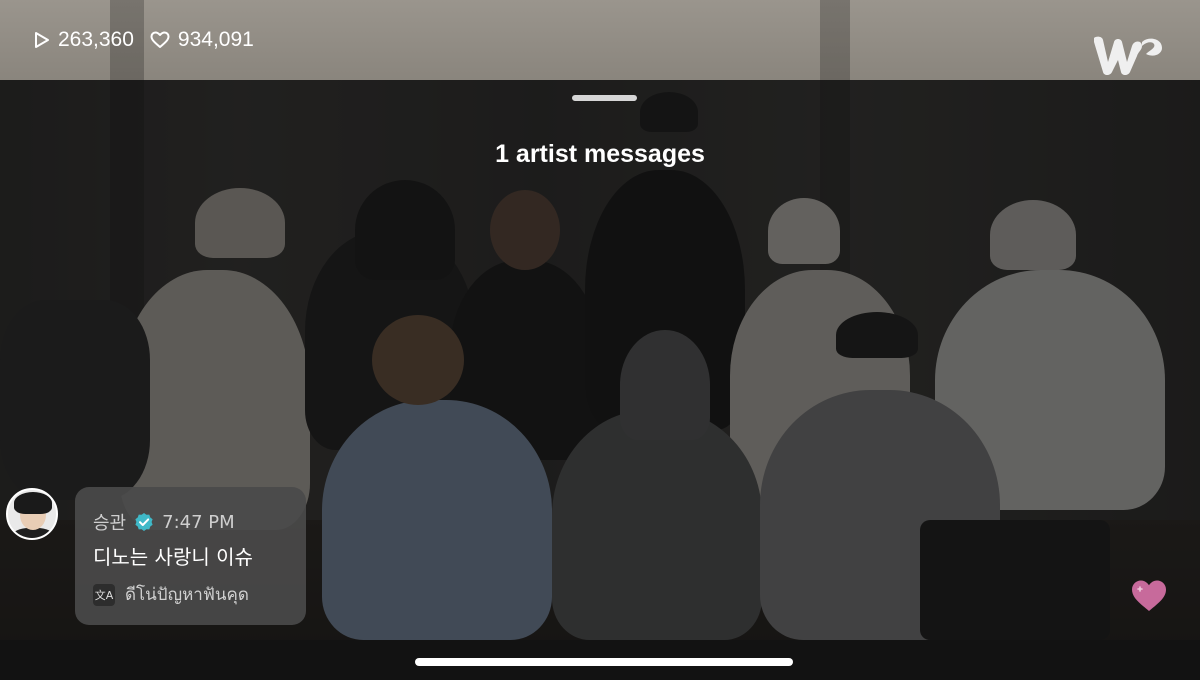 The width and height of the screenshot is (1200, 680). I want to click on weverse-logo-icon, so click(1128, 55).